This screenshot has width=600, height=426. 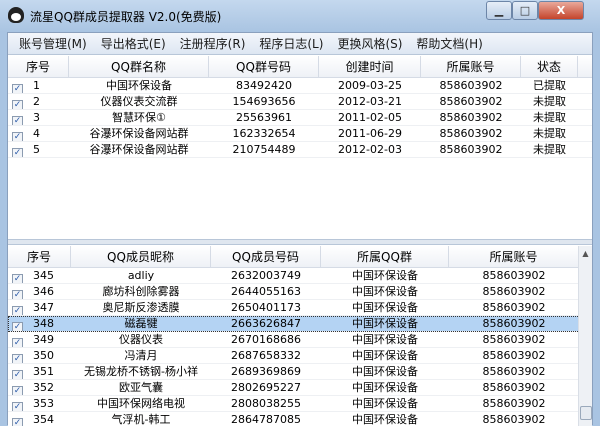 What do you see at coordinates (213, 43) in the screenshot?
I see `menu-register: 注册程序(R)` at bounding box center [213, 43].